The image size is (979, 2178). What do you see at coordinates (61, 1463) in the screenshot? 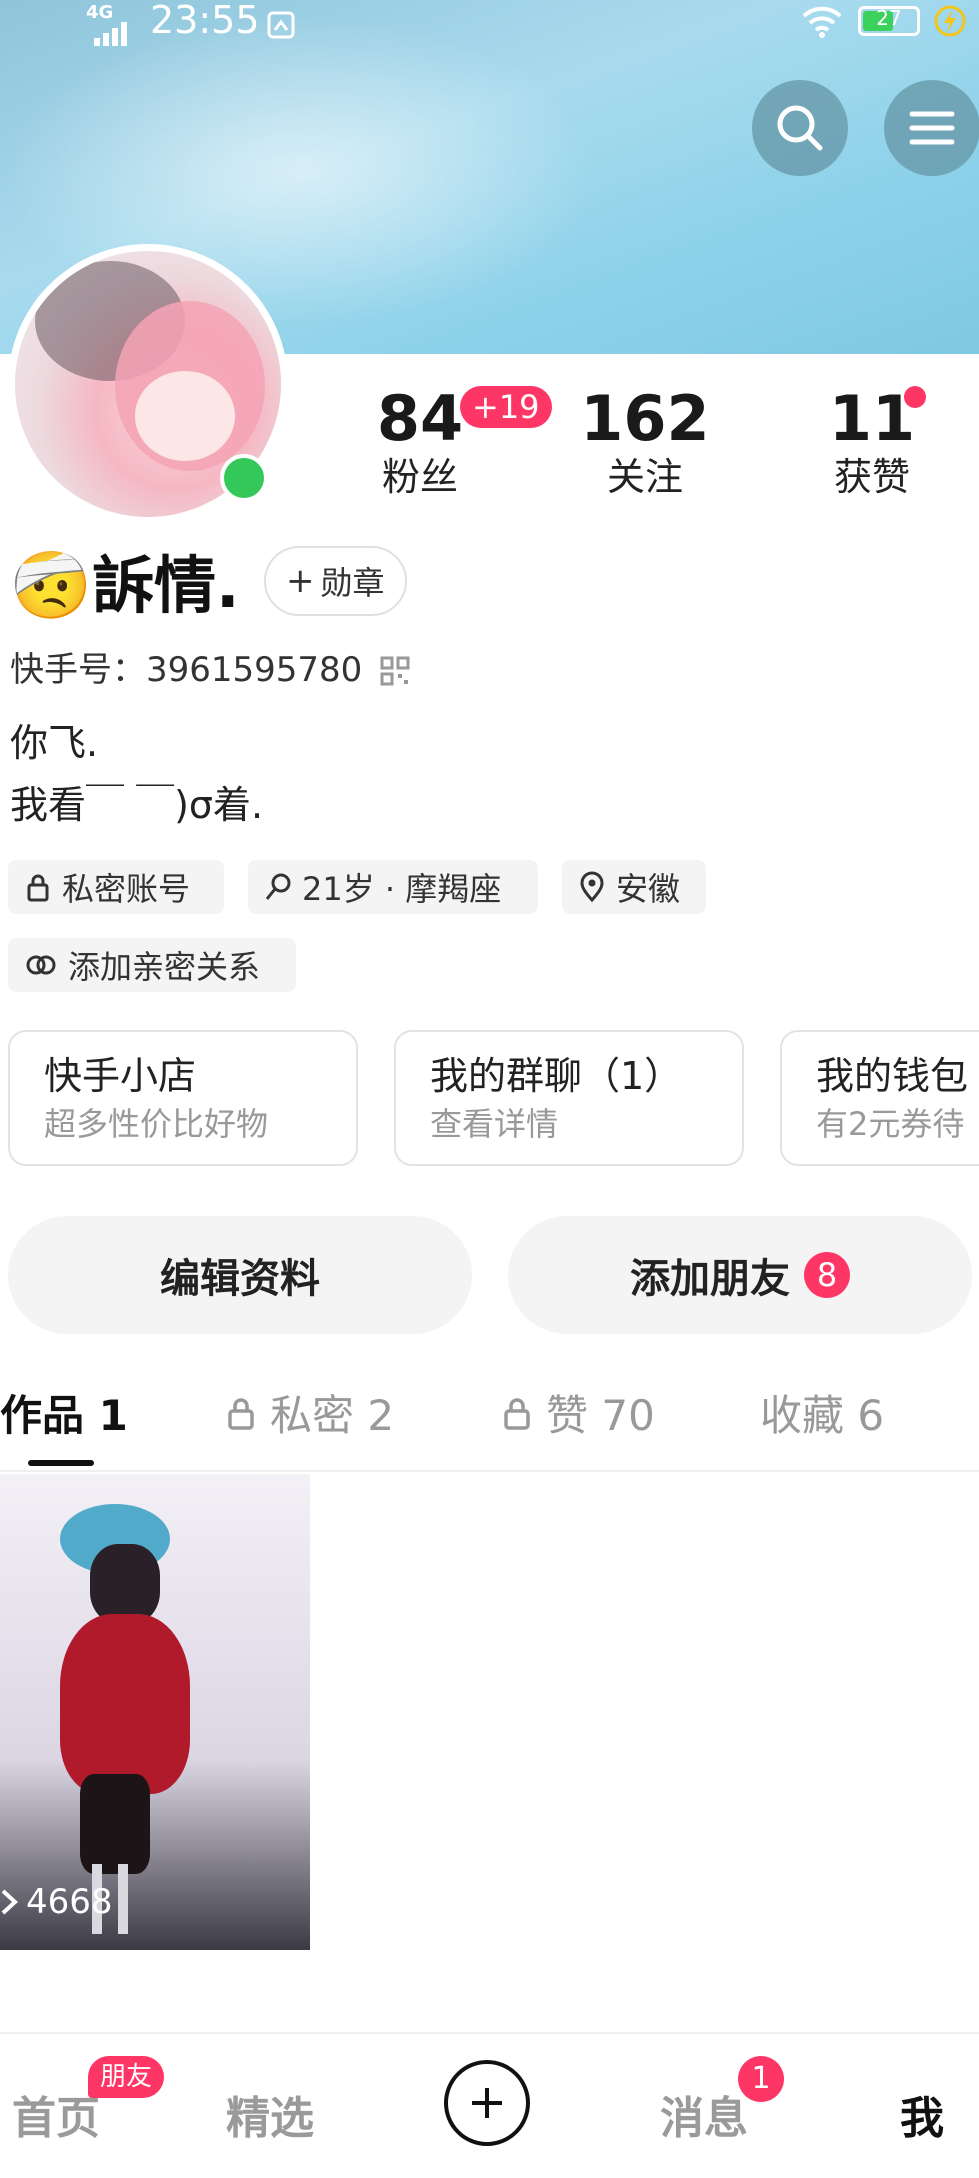
I see `tab-active-indicator` at bounding box center [61, 1463].